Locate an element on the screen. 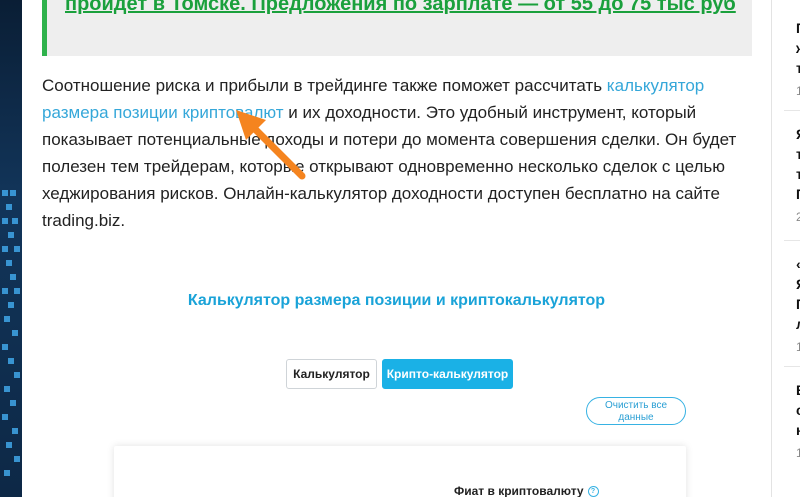 Image resolution: width=800 pixels, height=497 pixels. tab-crypto-calculator: Крипто-калькулятор is located at coordinates (447, 374).